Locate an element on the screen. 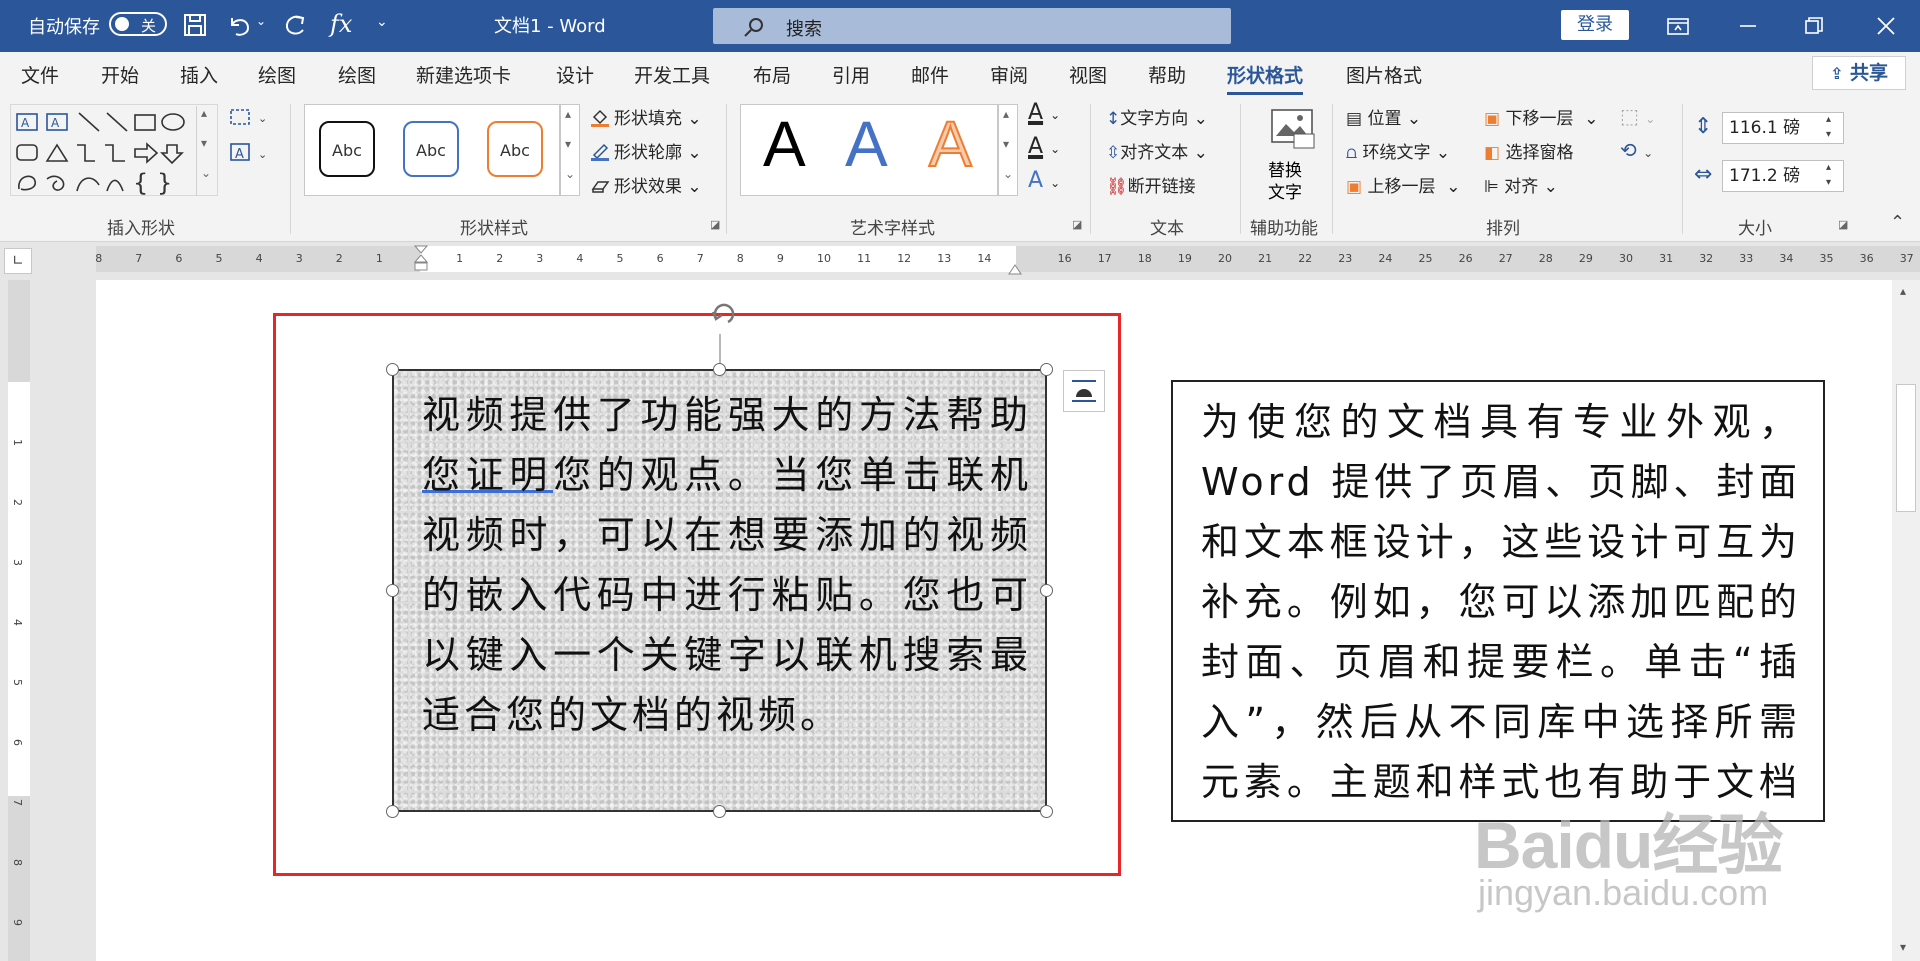 The height and width of the screenshot is (961, 1920). tab-shape-format: 形状格式 is located at coordinates (1265, 78).